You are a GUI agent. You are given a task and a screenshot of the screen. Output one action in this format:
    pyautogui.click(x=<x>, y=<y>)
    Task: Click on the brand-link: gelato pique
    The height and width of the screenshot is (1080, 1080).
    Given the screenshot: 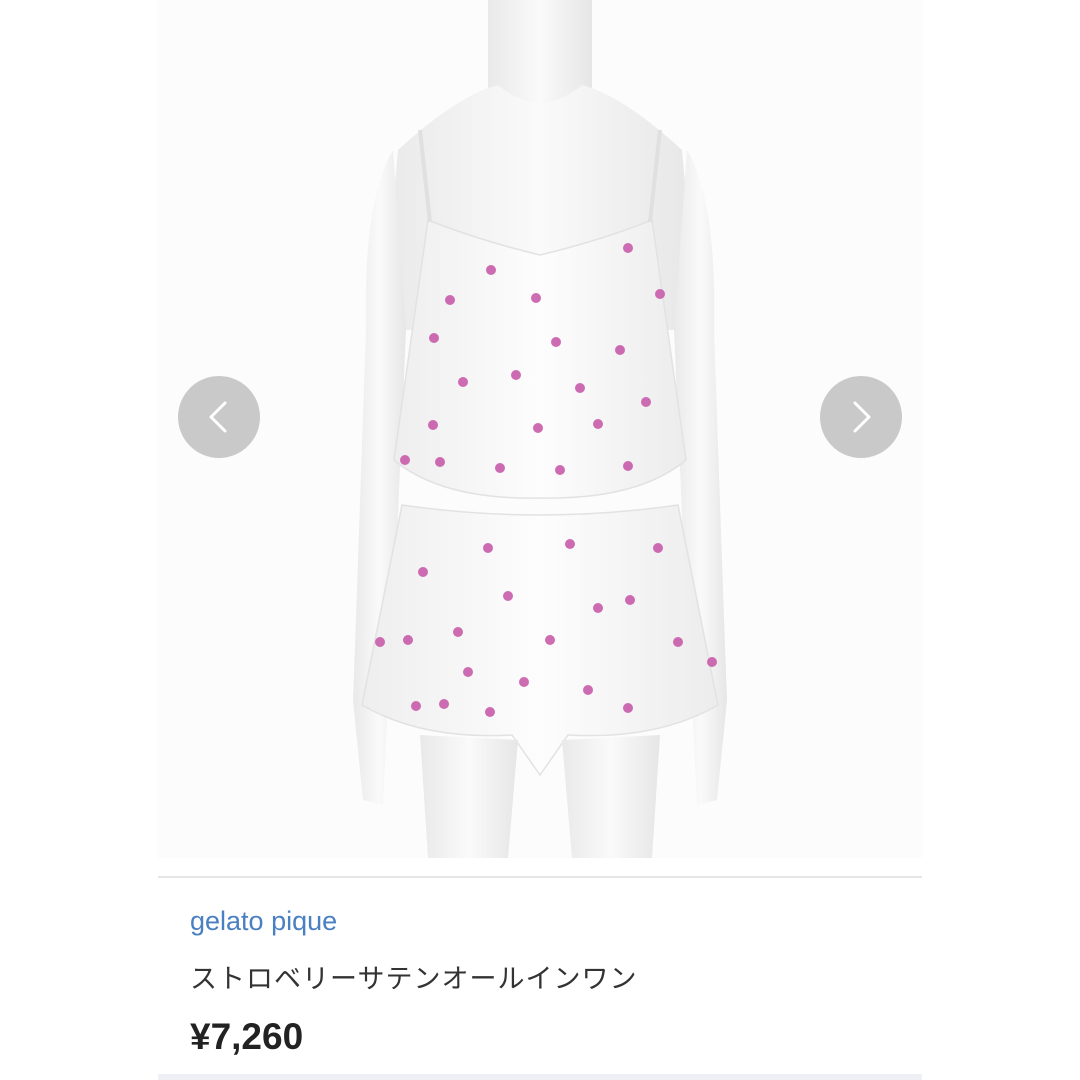 What is the action you would take?
    pyautogui.click(x=263, y=921)
    